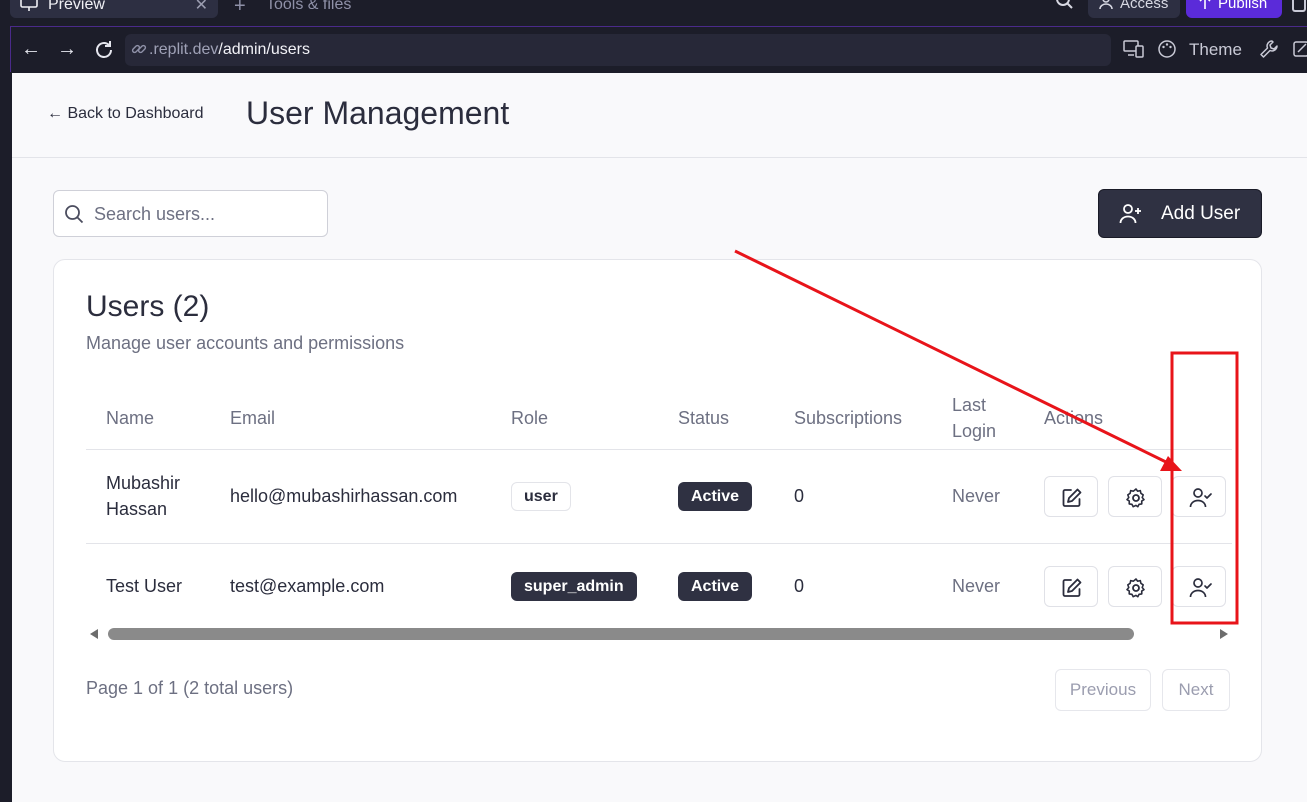 This screenshot has width=1307, height=802. I want to click on tab-tools-label: Tools & files, so click(309, 6).